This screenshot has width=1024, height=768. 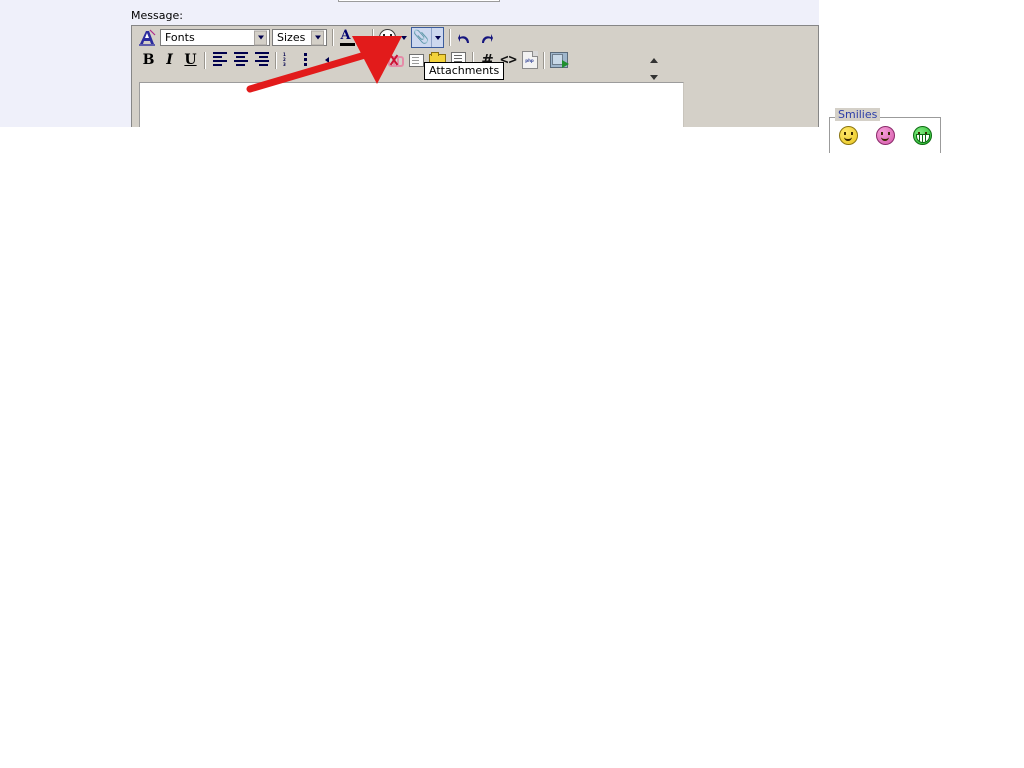 I want to click on insert-image-button, so click(x=558, y=60).